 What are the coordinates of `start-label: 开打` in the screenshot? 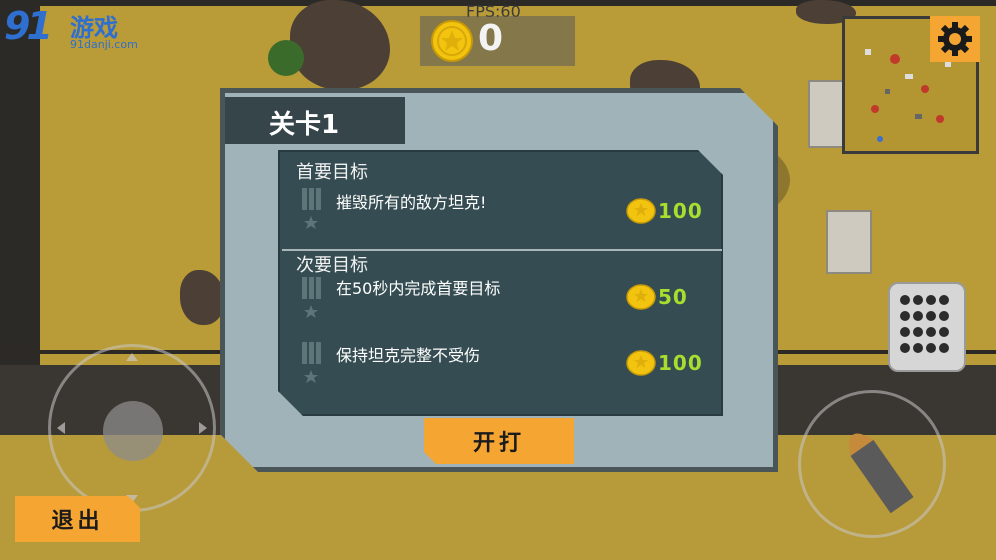 It's located at (498, 443).